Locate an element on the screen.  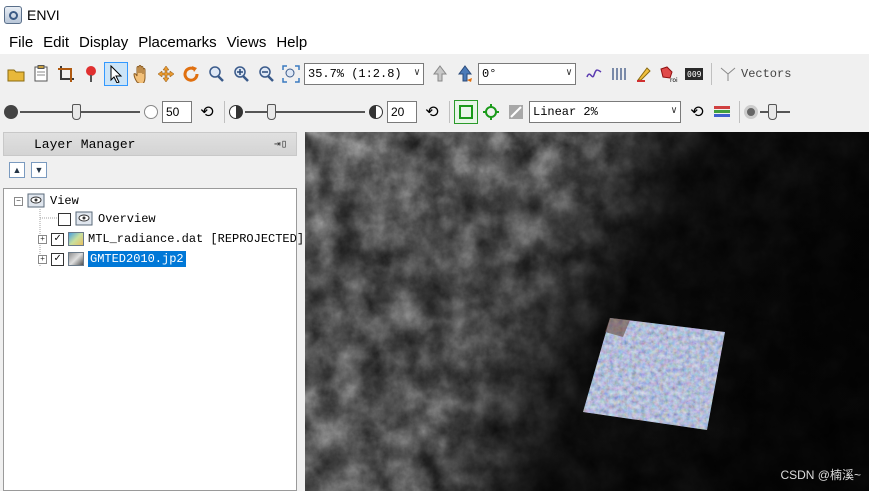
overview-label: Overview is located at coordinates (127, 219).